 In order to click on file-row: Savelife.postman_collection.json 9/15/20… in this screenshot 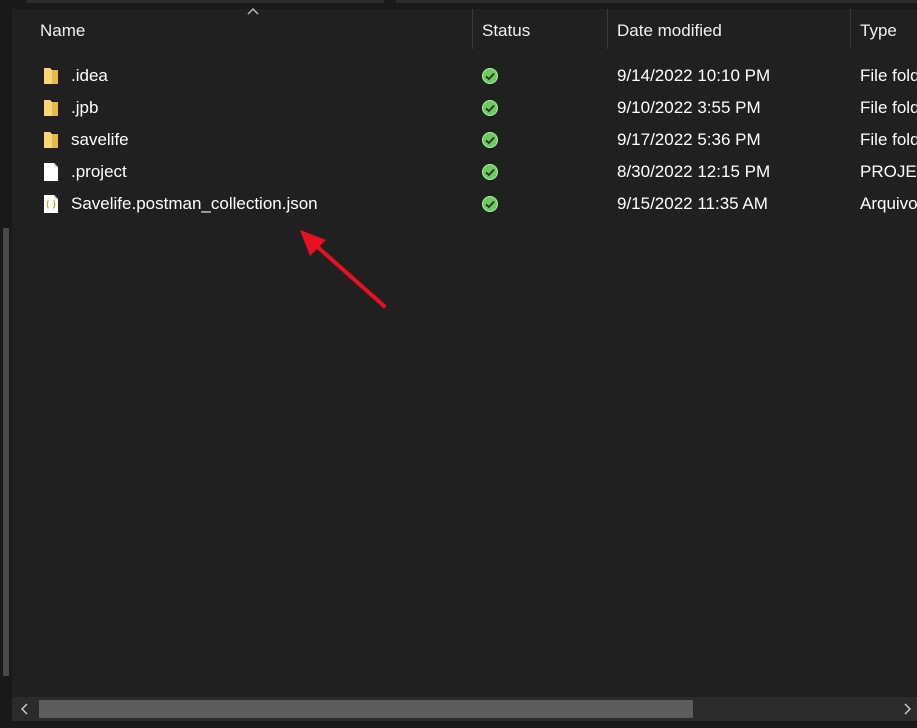, I will do `click(464, 204)`.